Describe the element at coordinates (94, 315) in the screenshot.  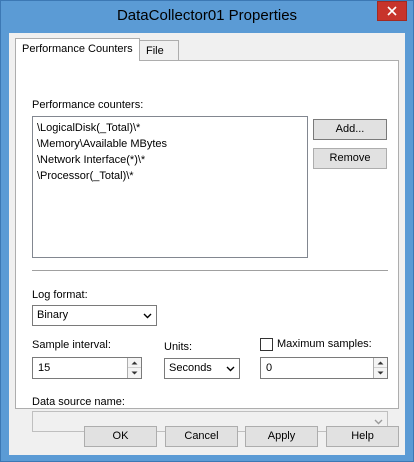
I see `log-format-select: Binary` at that location.